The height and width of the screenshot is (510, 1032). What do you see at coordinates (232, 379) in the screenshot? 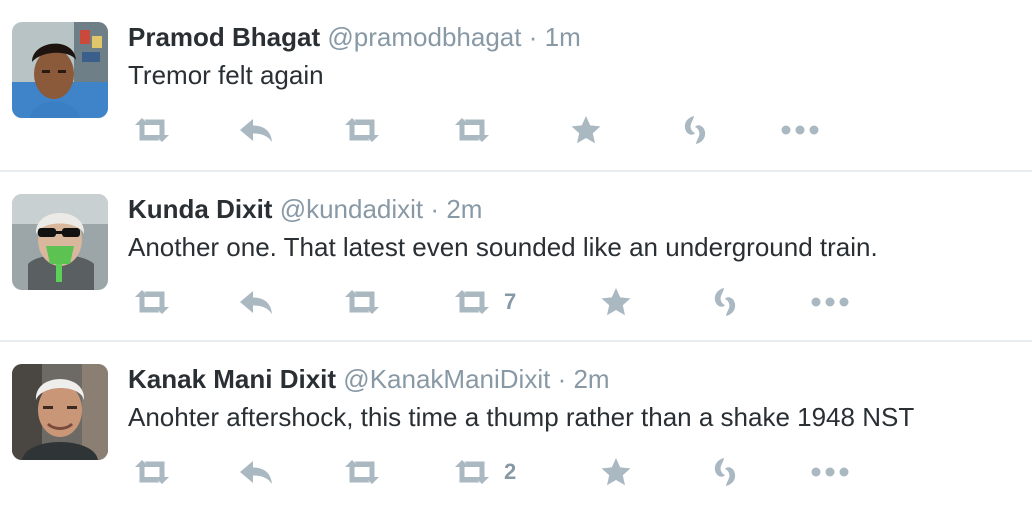
I see `display-name: Kanak Mani Dixit` at bounding box center [232, 379].